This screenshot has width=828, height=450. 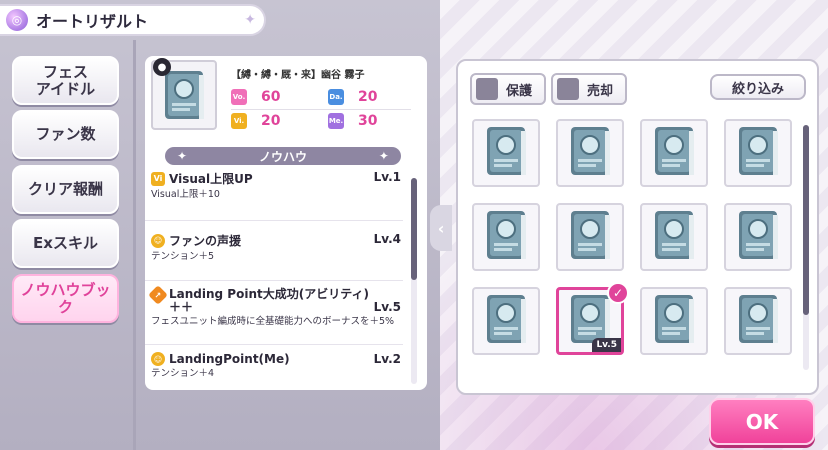 What do you see at coordinates (368, 96) in the screenshot?
I see `stat-da-value: 20` at bounding box center [368, 96].